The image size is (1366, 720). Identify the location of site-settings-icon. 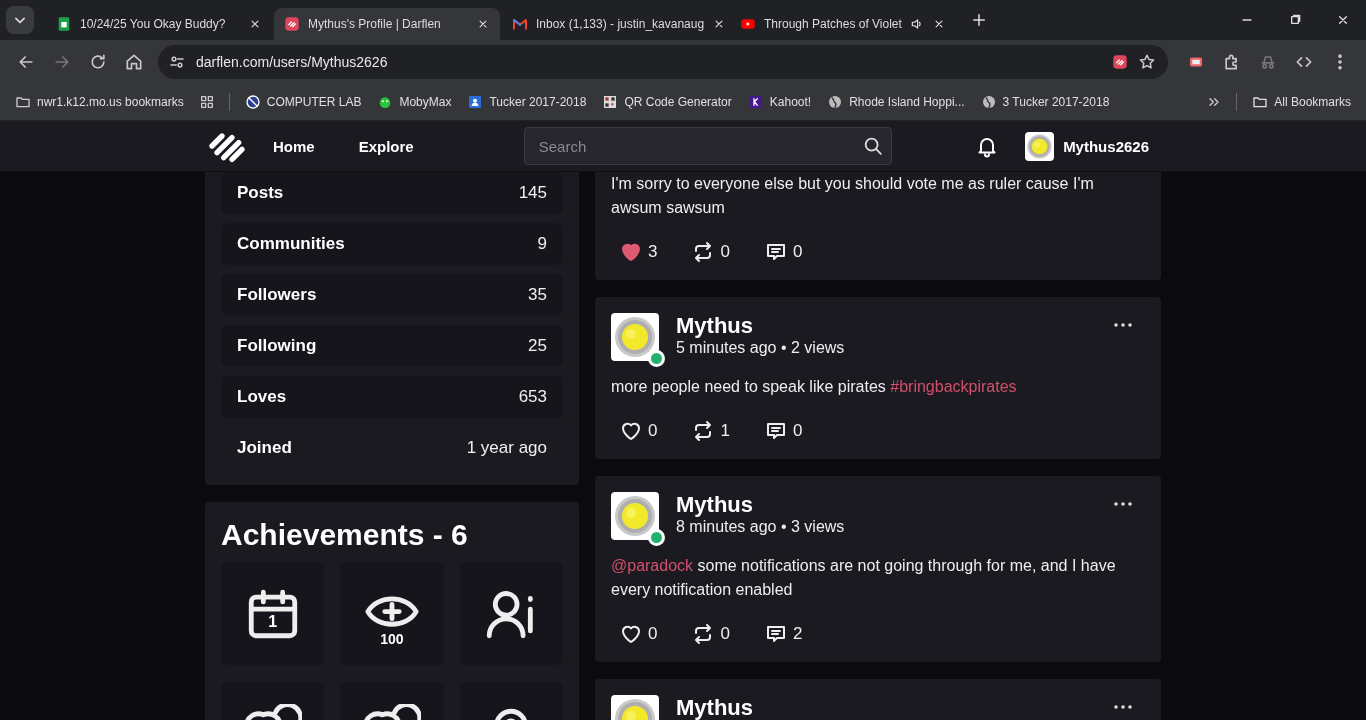
(177, 62).